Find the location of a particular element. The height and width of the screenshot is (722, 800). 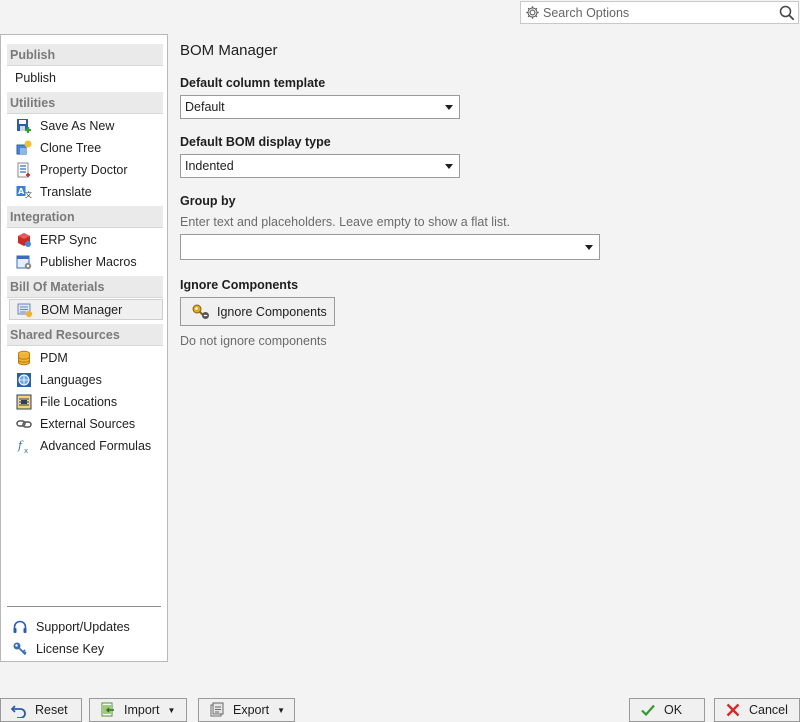

search-icon is located at coordinates (787, 12).